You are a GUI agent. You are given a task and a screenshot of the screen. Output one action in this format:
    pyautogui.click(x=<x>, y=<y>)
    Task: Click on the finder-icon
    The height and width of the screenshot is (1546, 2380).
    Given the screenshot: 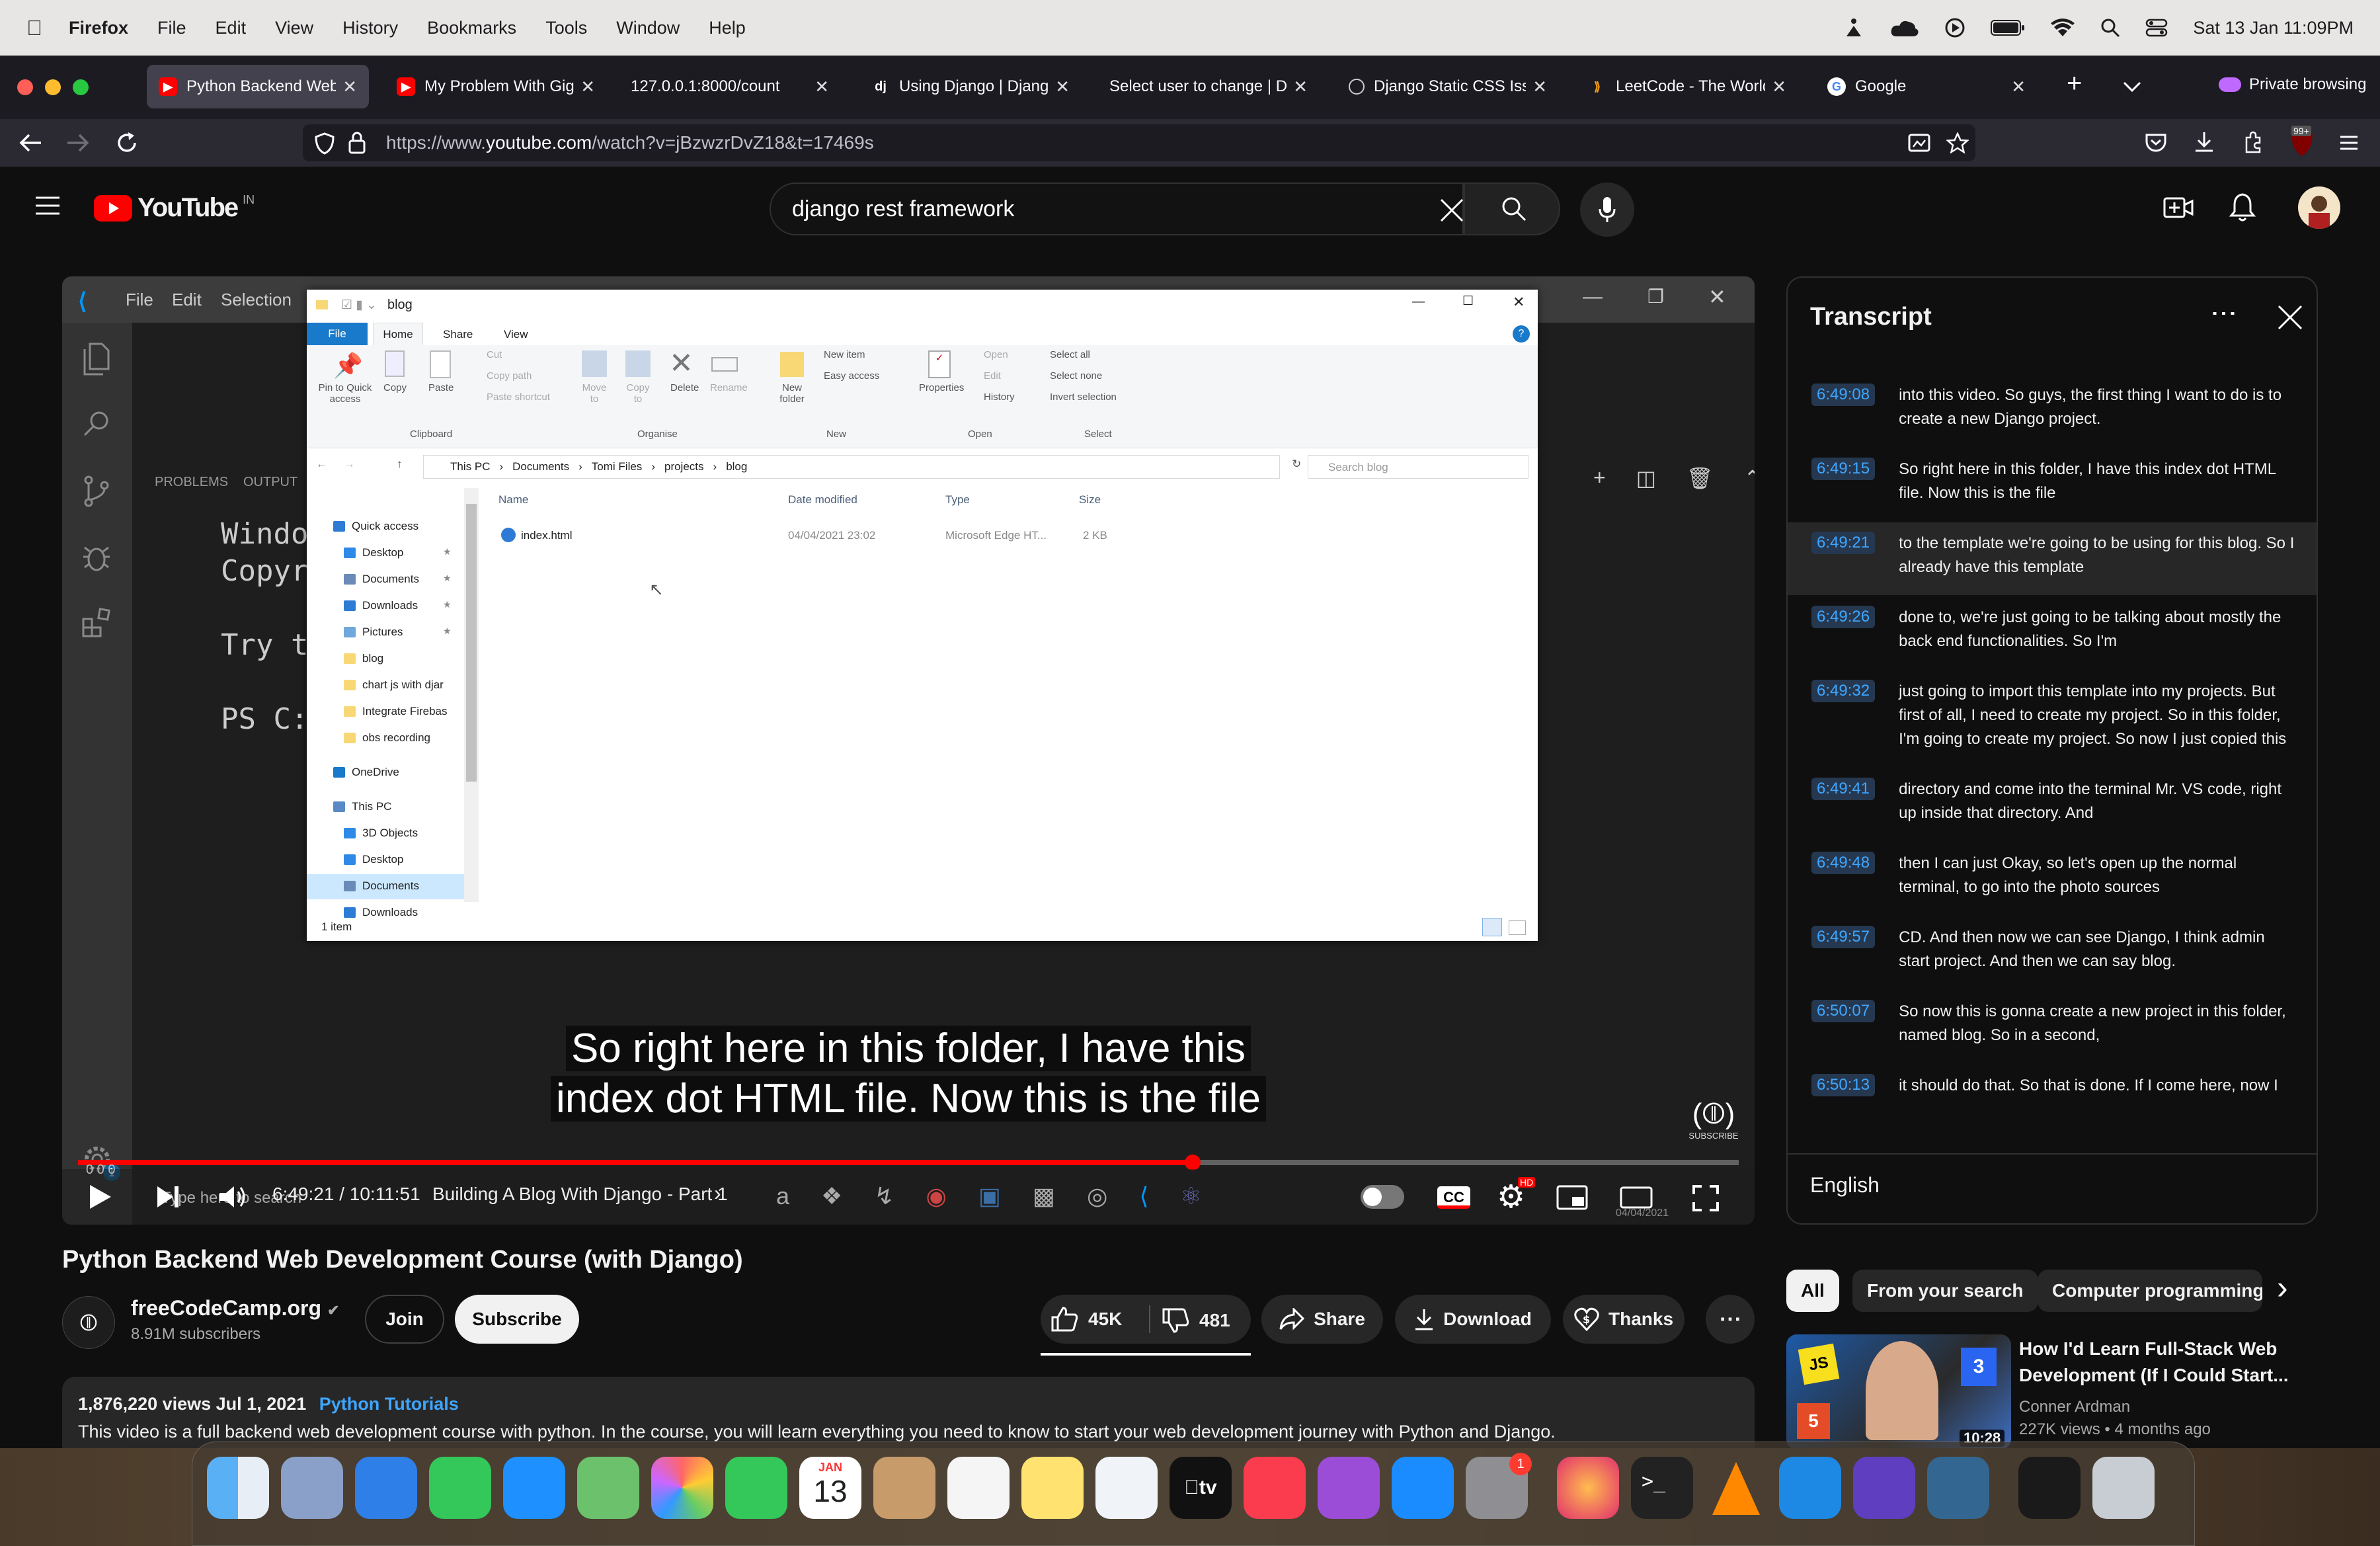 What is the action you would take?
    pyautogui.click(x=238, y=1488)
    